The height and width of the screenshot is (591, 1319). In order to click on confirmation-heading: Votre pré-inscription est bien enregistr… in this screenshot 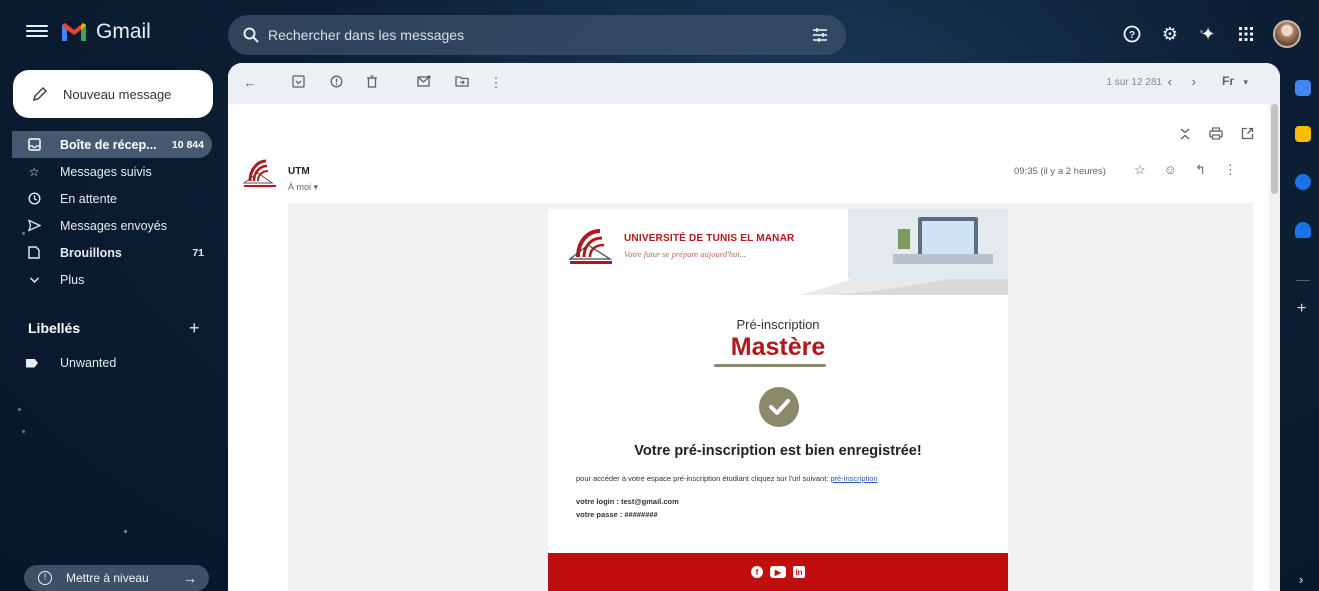, I will do `click(778, 451)`.